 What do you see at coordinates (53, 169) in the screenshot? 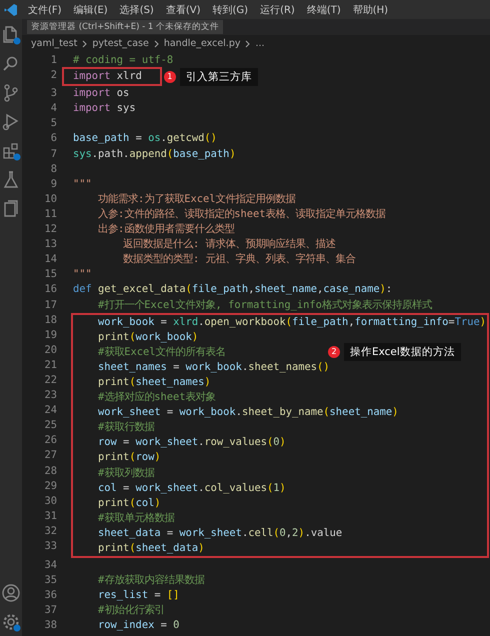
I see `line-number: 8` at bounding box center [53, 169].